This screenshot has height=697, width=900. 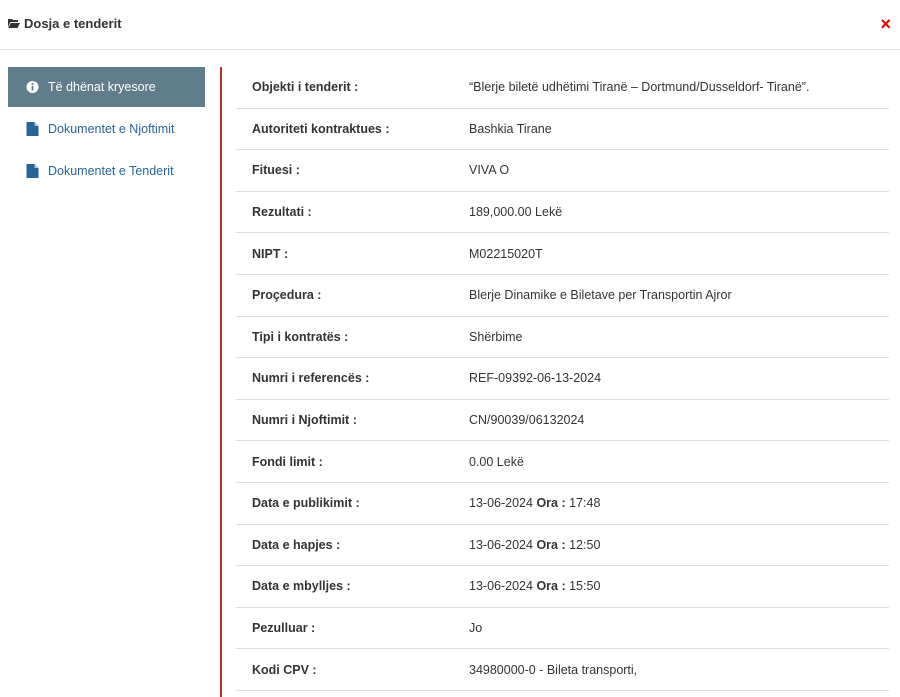 What do you see at coordinates (306, 503) in the screenshot?
I see `row-label: Data e publikimit :` at bounding box center [306, 503].